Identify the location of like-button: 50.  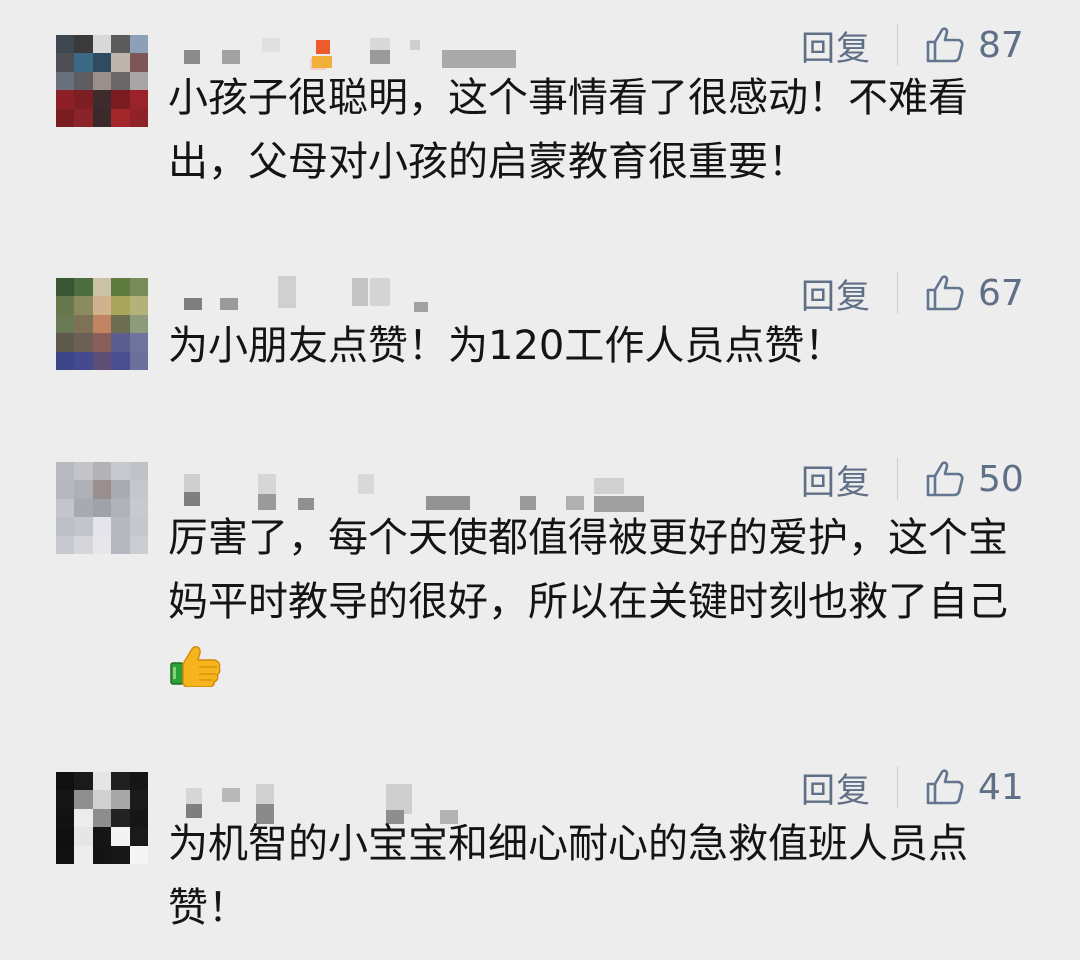
(976, 479).